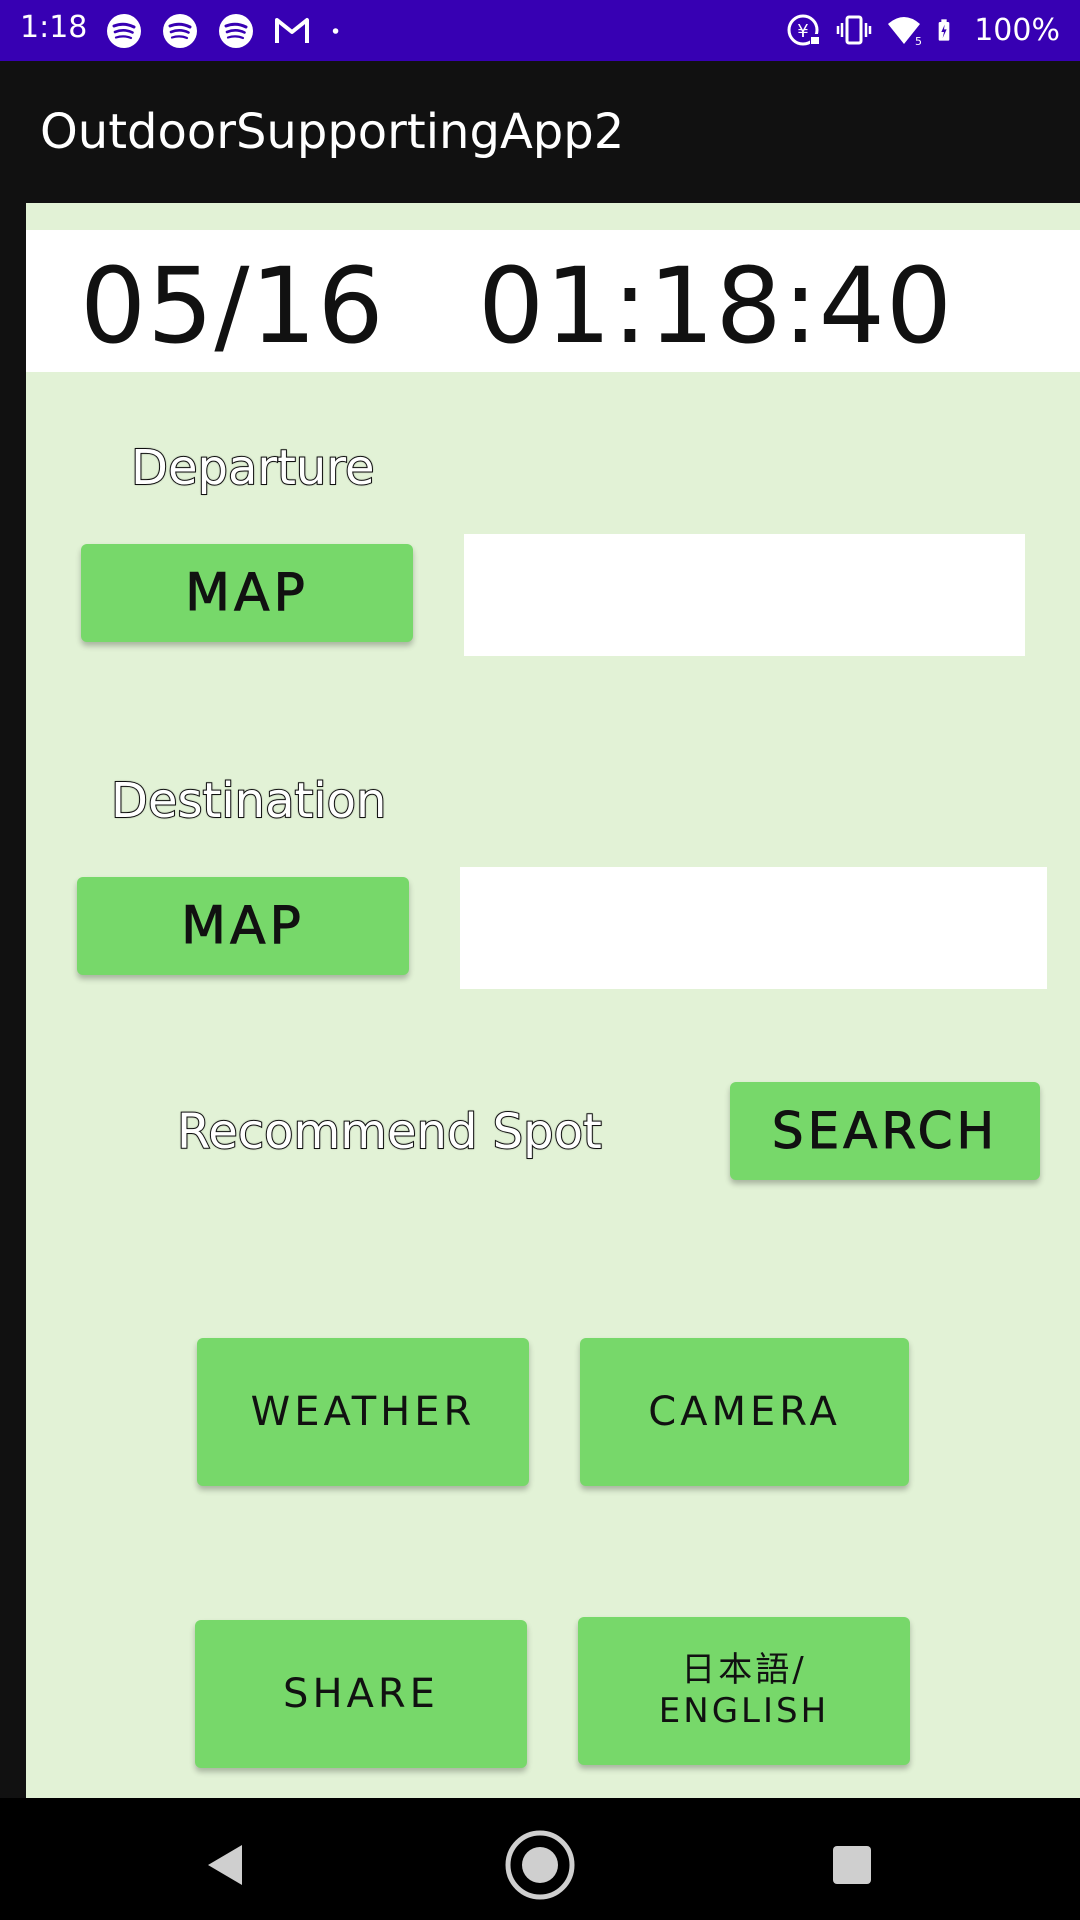  What do you see at coordinates (753, 928) in the screenshot?
I see `destination-input` at bounding box center [753, 928].